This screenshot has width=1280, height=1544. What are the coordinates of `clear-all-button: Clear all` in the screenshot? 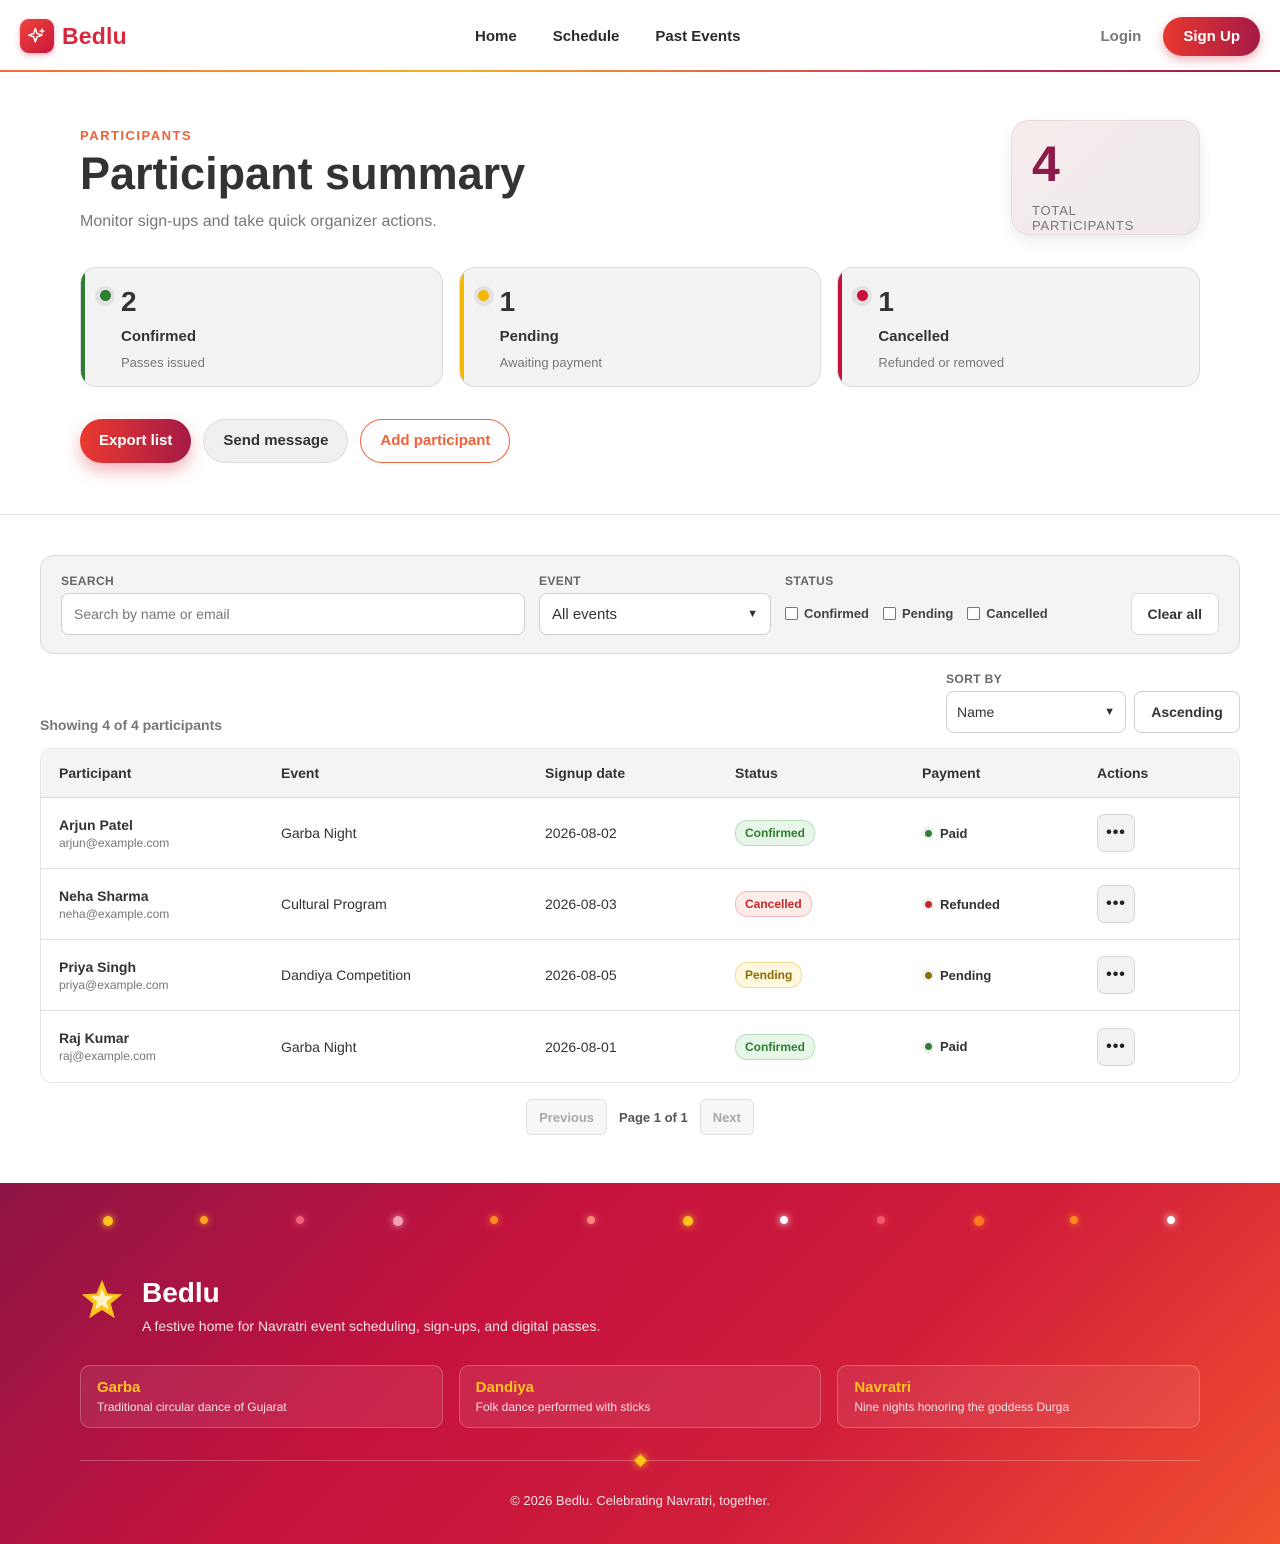 It's located at (1174, 614).